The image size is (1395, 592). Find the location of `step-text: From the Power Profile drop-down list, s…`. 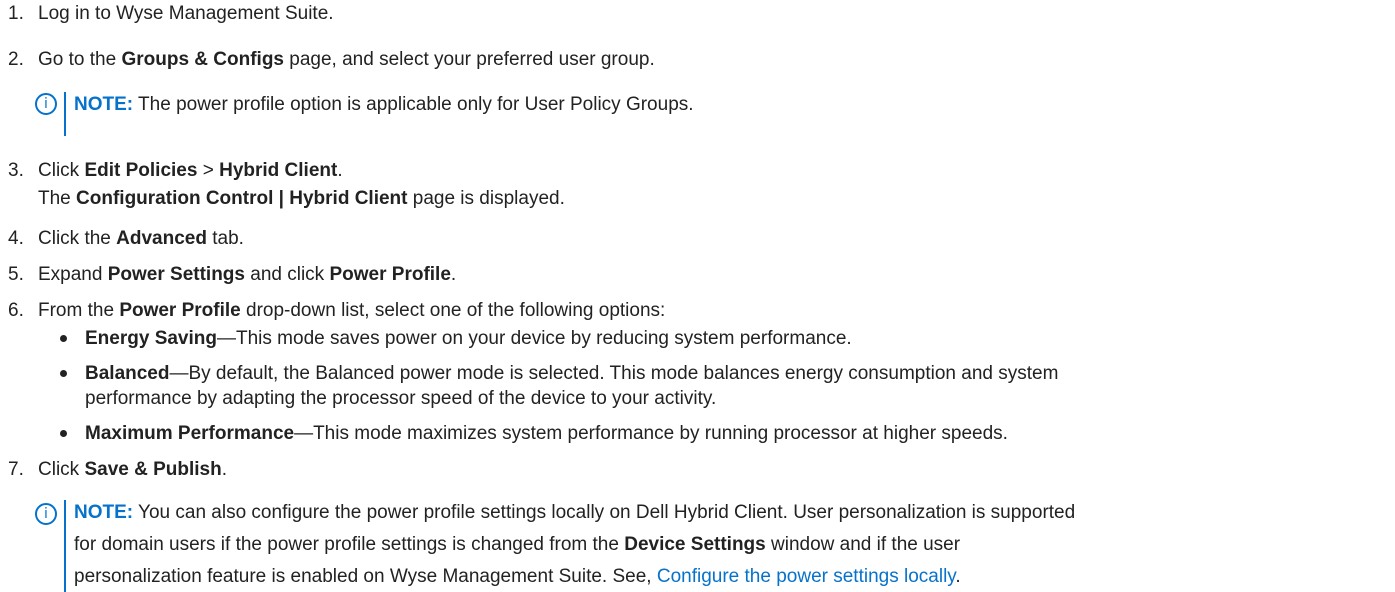

step-text: From the Power Profile drop-down list, s… is located at coordinates (351, 310).